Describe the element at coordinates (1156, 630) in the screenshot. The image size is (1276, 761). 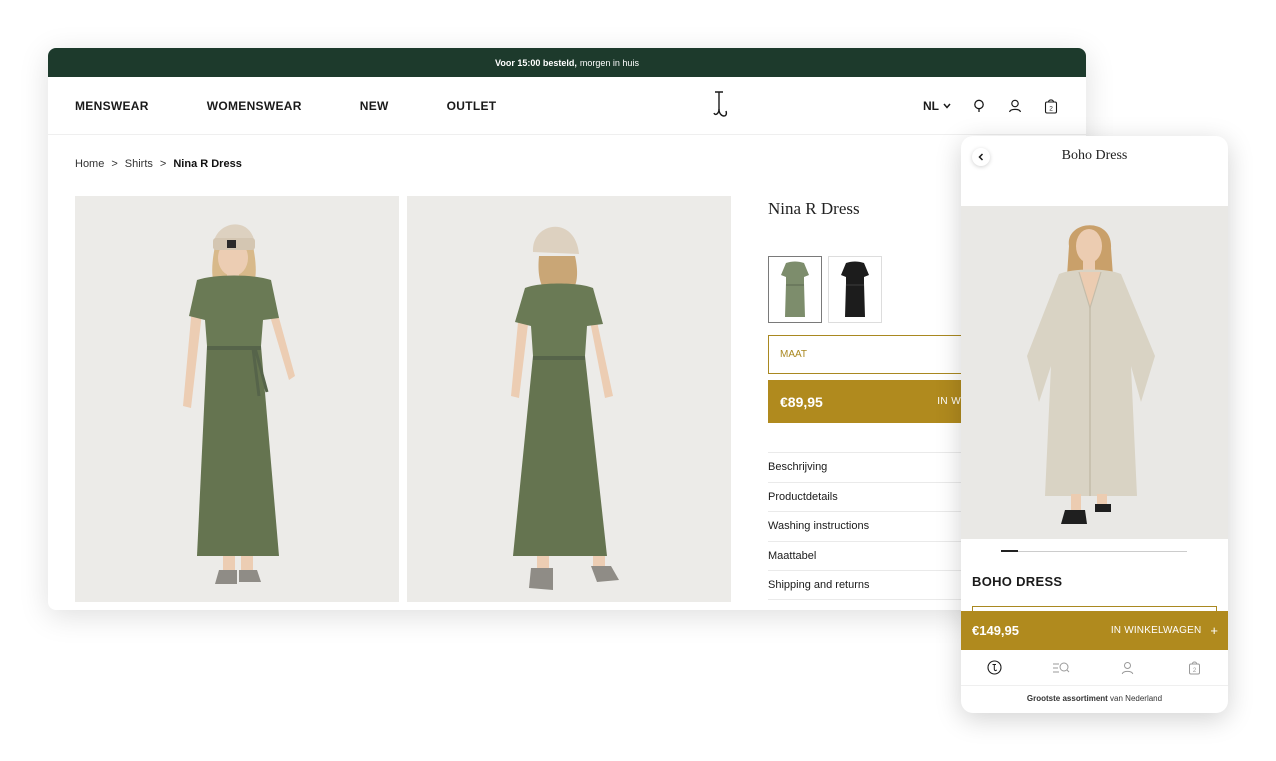
I see `mobile-add-to-cart-label: IN WINKELWAGEN` at that location.